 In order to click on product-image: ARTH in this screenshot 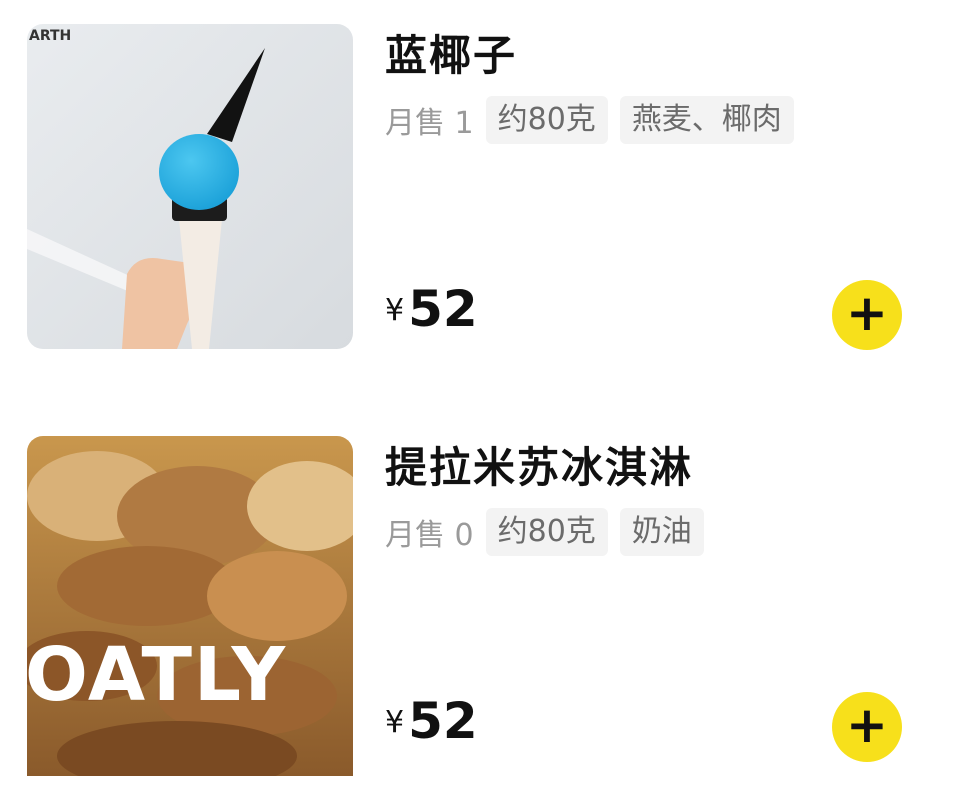, I will do `click(190, 186)`.